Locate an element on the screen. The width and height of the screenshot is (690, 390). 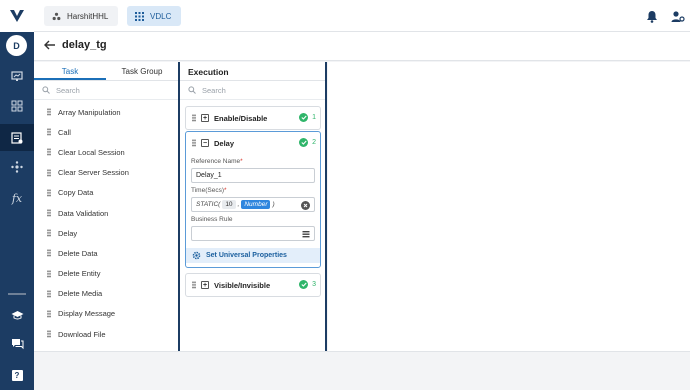
hub-icon is located at coordinates (17, 167).